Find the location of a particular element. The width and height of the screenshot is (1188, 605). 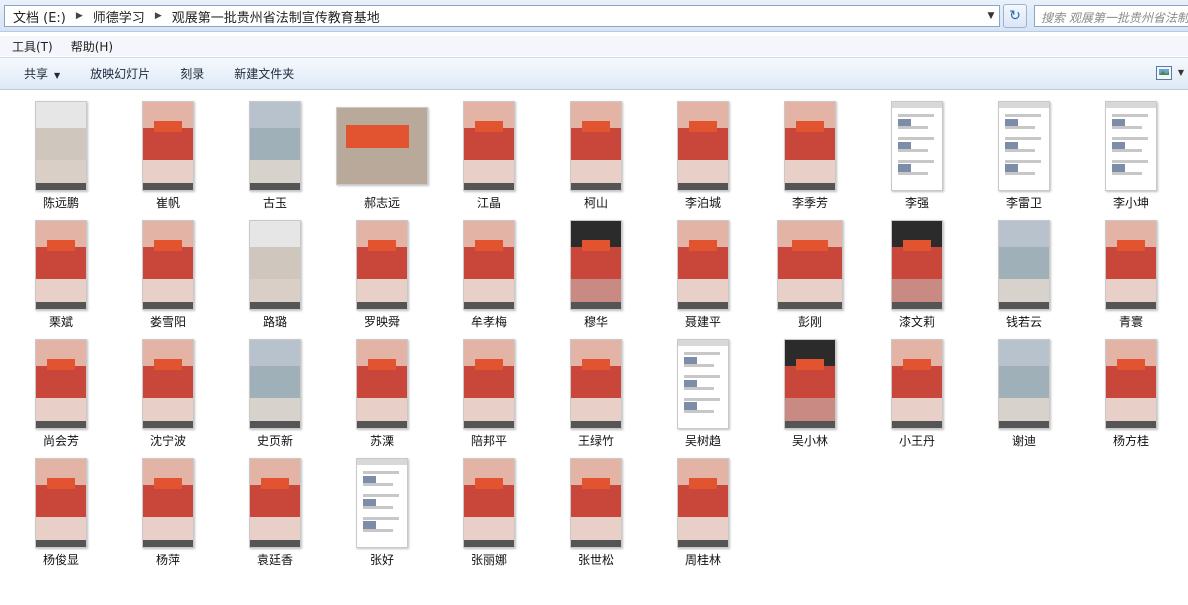

file-item: 周桂林 is located at coordinates (703, 511).